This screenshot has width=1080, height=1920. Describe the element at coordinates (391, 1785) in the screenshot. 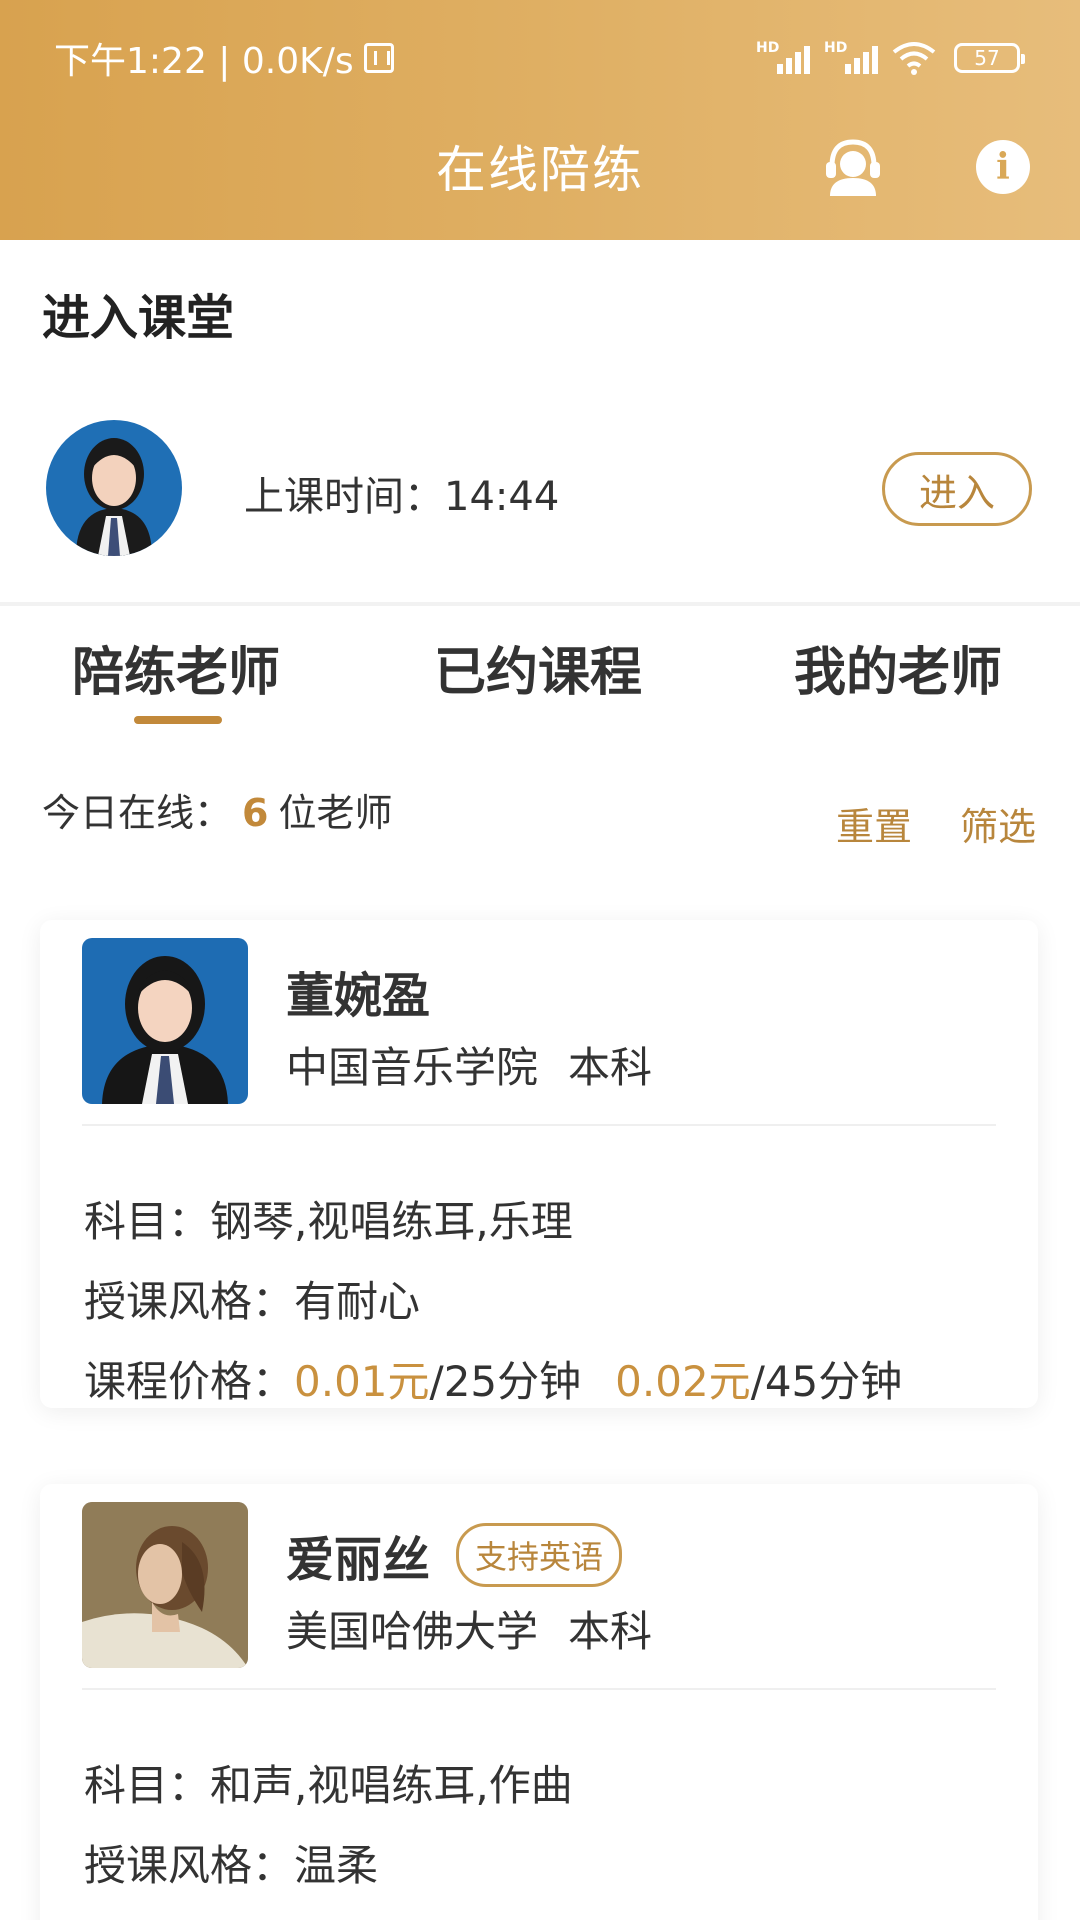

I see `subjects-value: 和声,视唱练耳,作曲` at that location.